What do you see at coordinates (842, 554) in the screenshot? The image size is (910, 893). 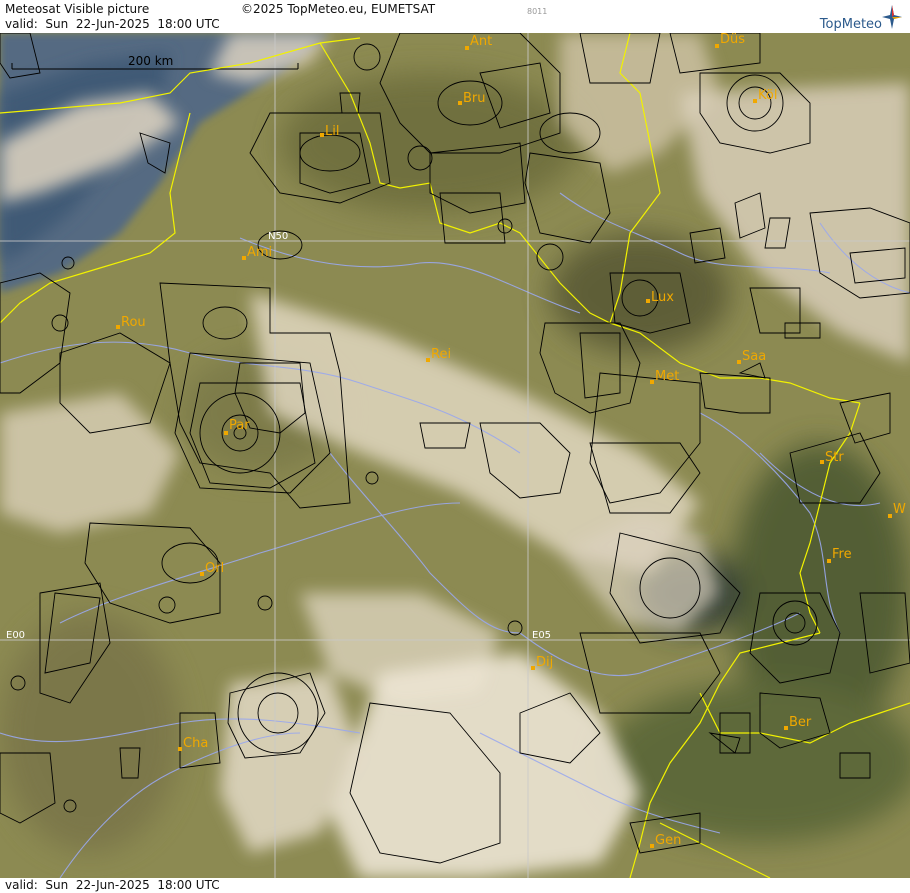 I see `city-label-fre: Fre` at bounding box center [842, 554].